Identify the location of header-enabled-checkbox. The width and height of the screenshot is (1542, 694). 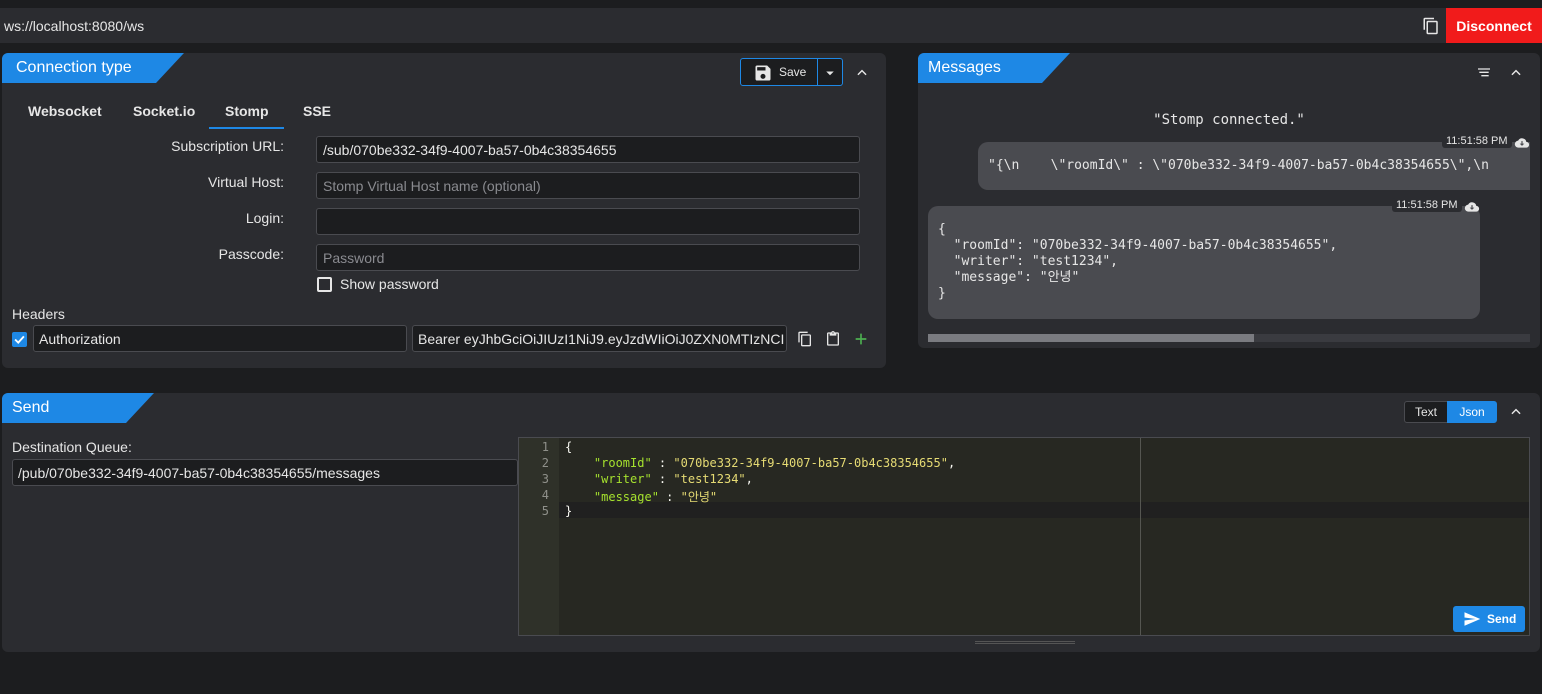
(19, 339).